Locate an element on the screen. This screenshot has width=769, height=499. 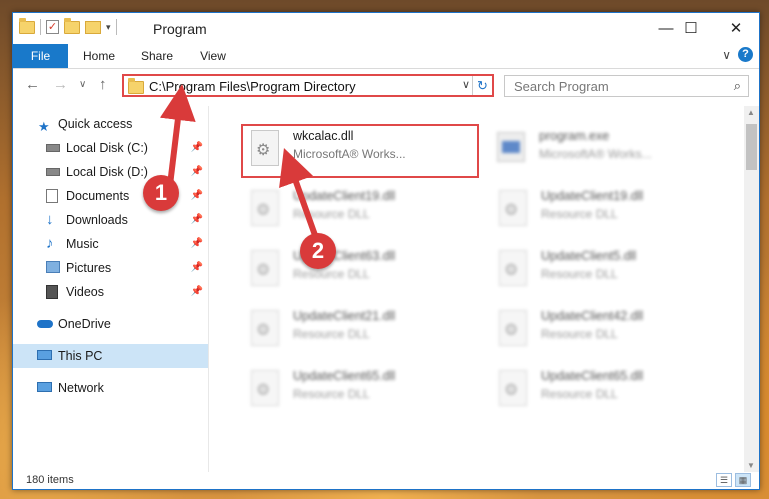
callout-1: 1 is located at coordinates (161, 193).